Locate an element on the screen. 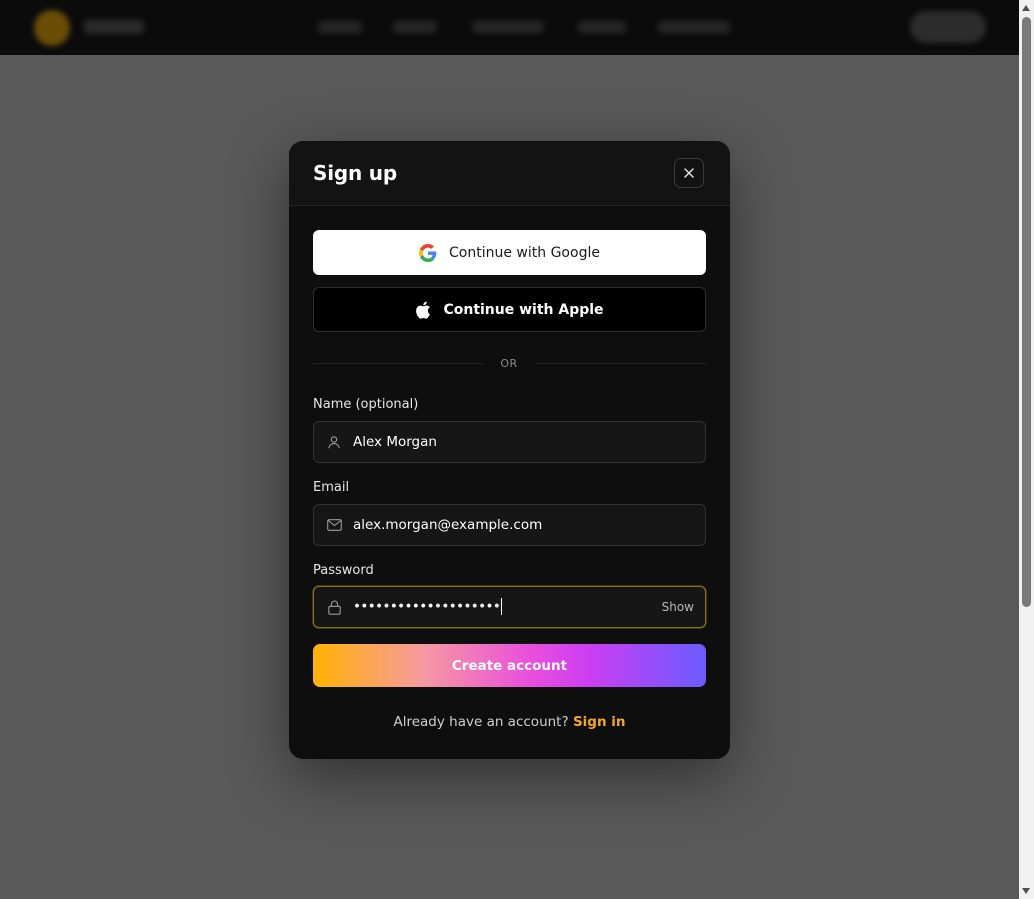 This screenshot has width=1034, height=899. email-field: alex.morgan@example.com is located at coordinates (509, 525).